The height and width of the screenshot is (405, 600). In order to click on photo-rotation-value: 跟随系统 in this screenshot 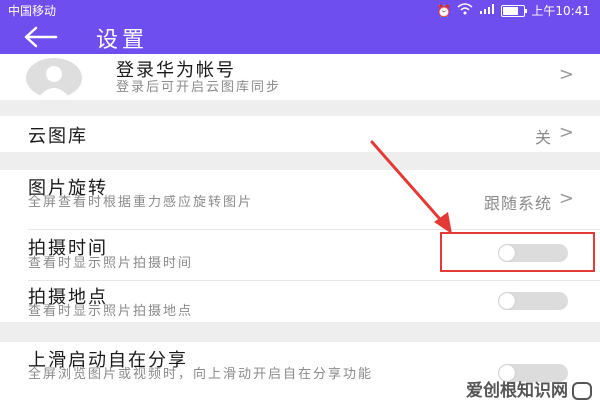, I will do `click(517, 203)`.